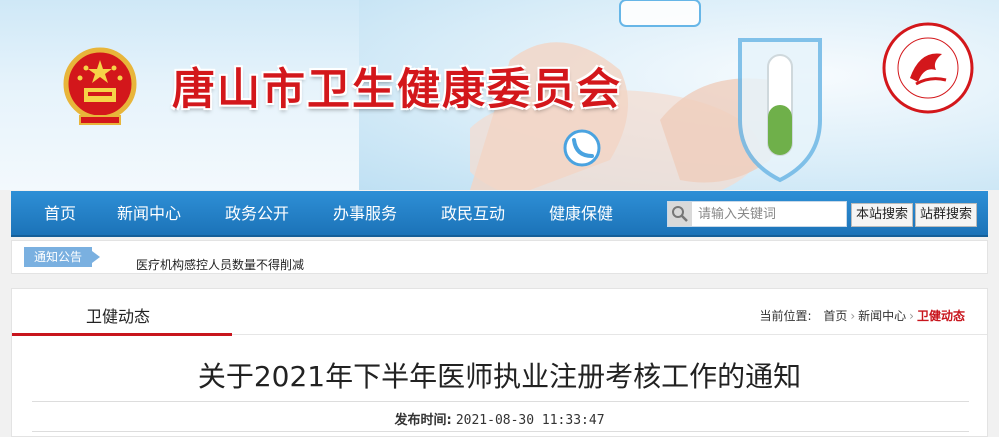 This screenshot has height=437, width=999. I want to click on main-nav: 首页 新闻中心 政务公开 办事服务 政民互动 健康保健 本站搜索 站群搜索, so click(499, 214).